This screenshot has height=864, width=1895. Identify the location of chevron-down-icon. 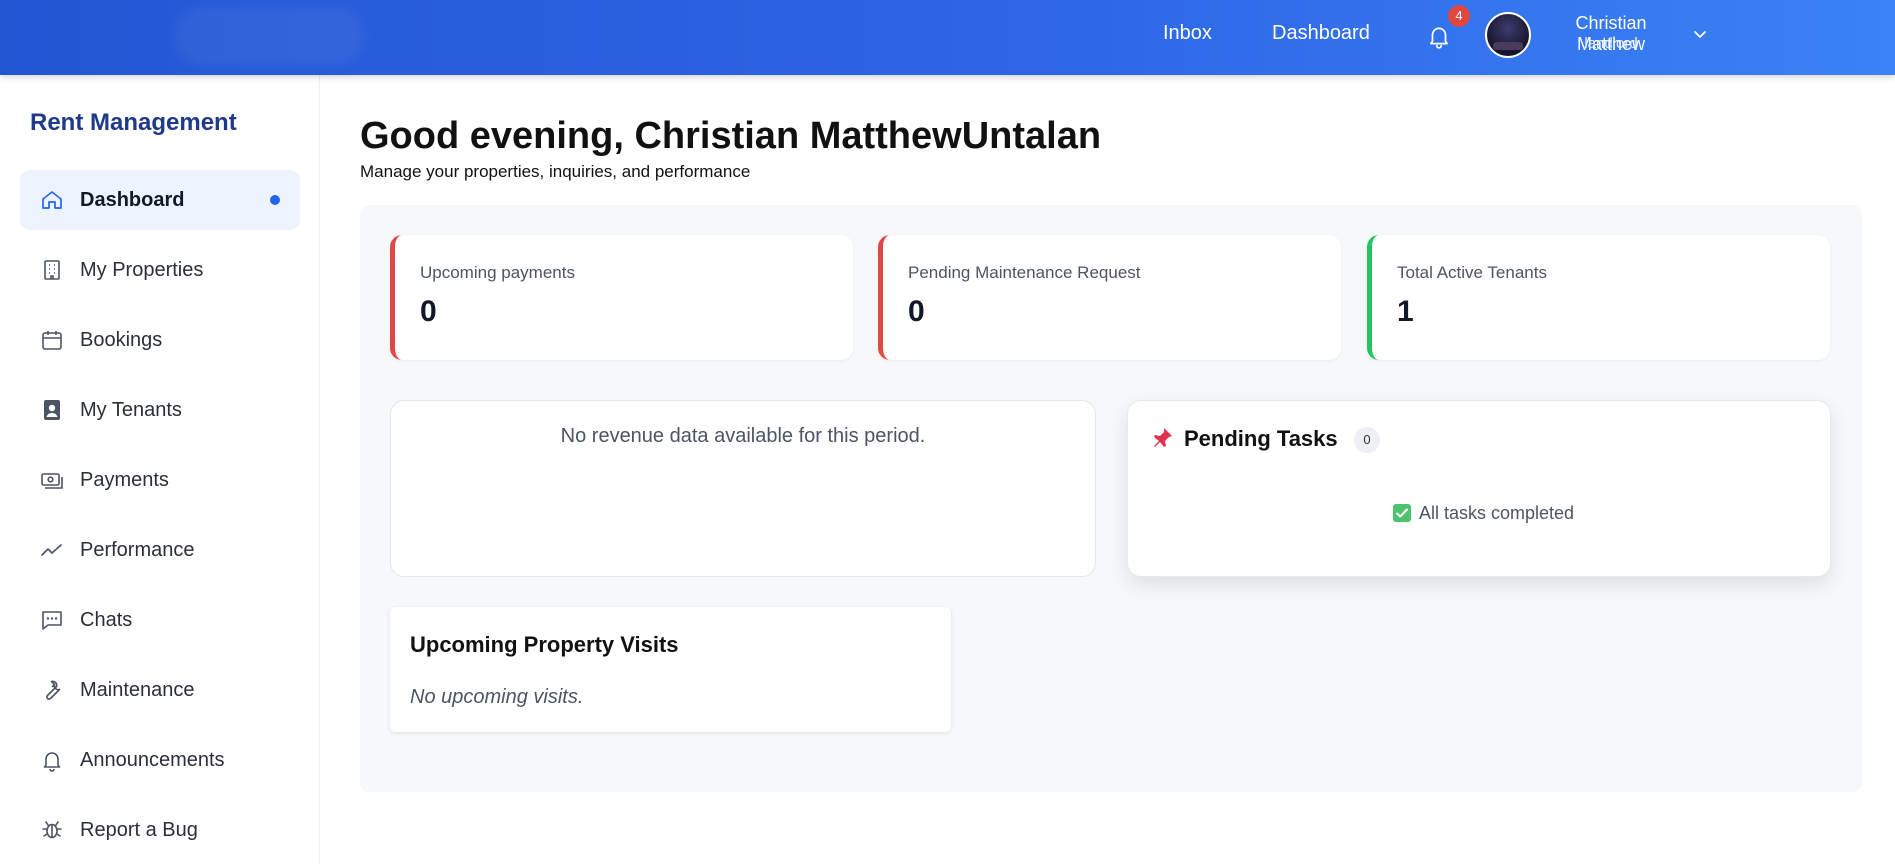
(1700, 34).